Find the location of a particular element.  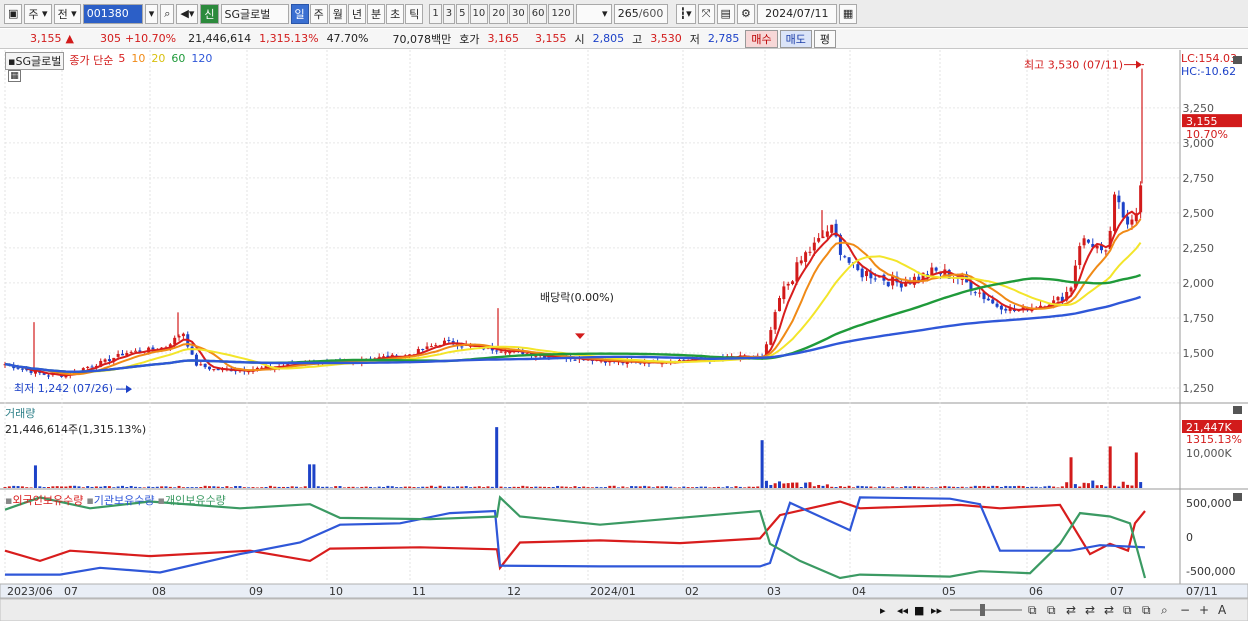

toolbar-icon-1: ⧉ is located at coordinates (1051, 610).